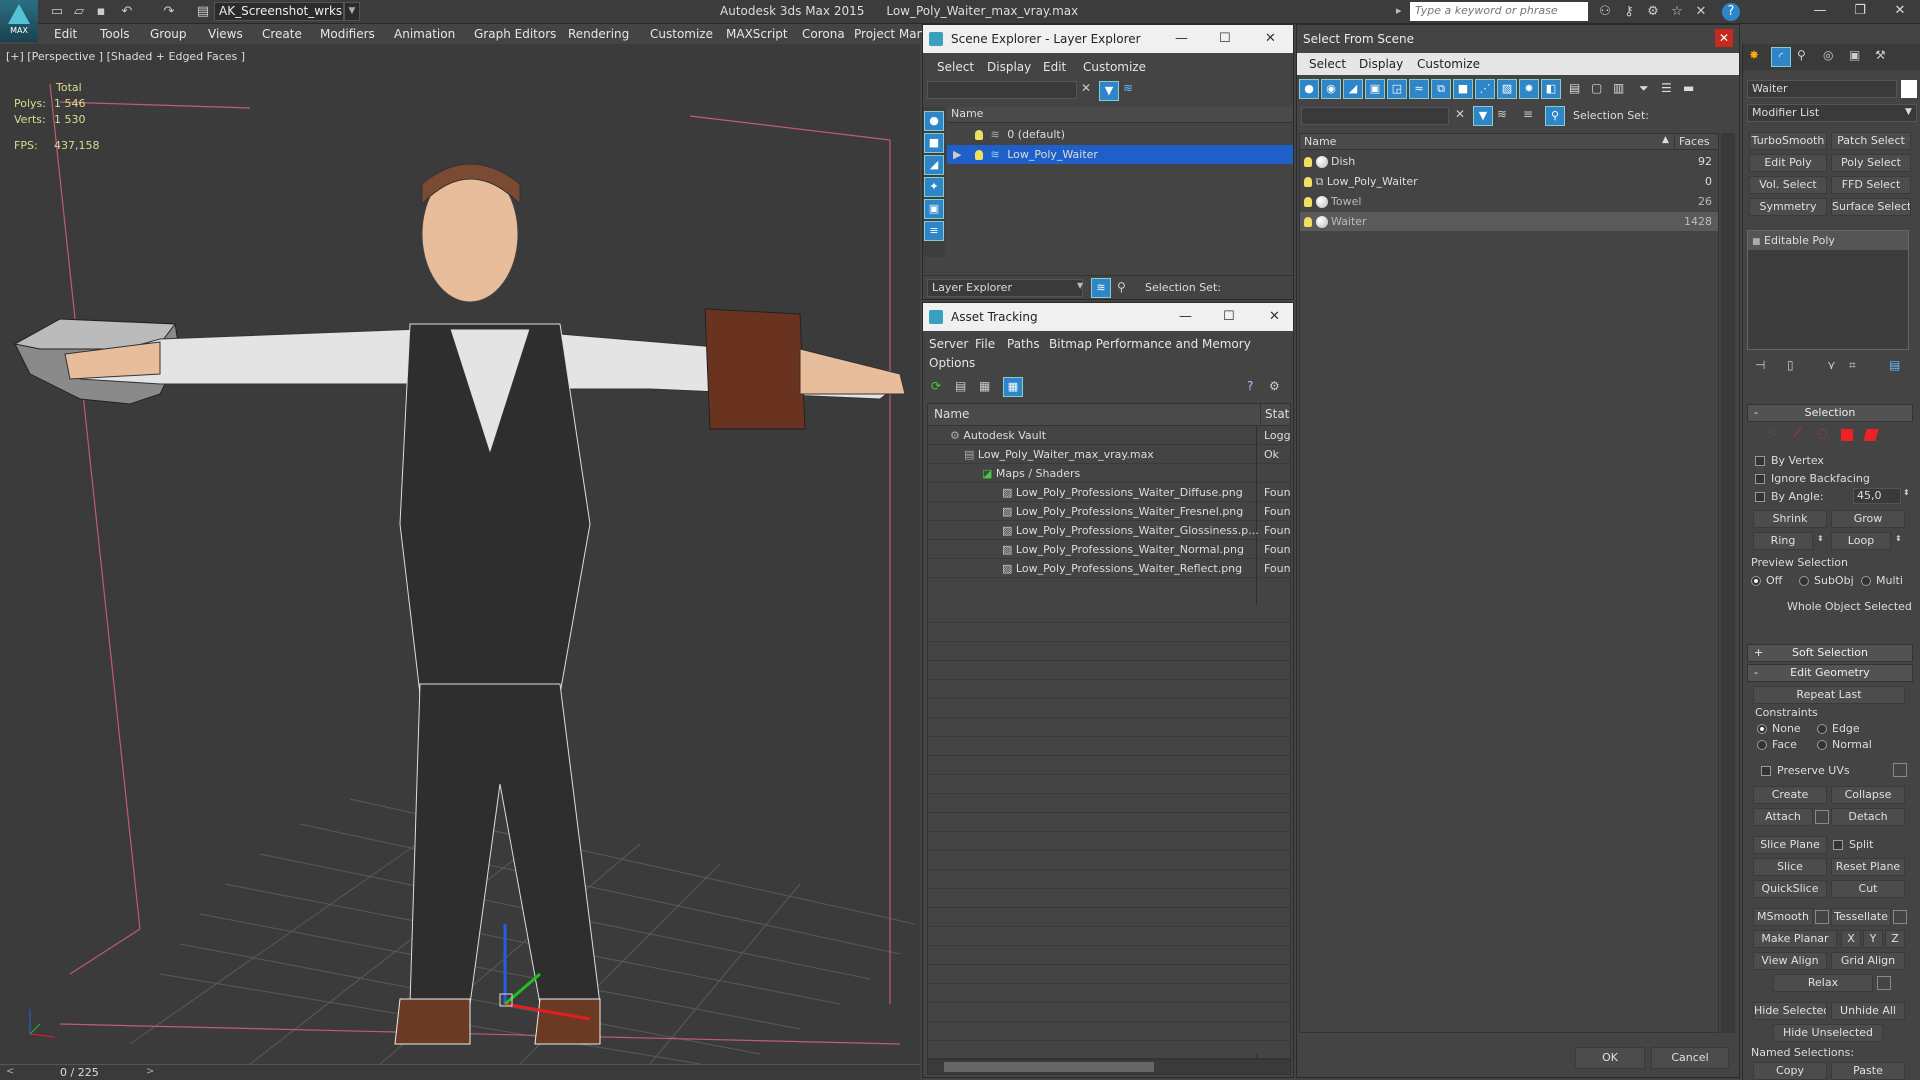 This screenshot has height=1080, width=1920. What do you see at coordinates (1485, 89) in the screenshot?
I see `filter-bones-icon: ⋰` at bounding box center [1485, 89].